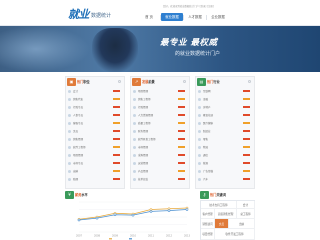 The width and height of the screenshot is (320, 240). Describe the element at coordinates (95, 171) in the screenshot. I see `list-item: 出纳` at that location.